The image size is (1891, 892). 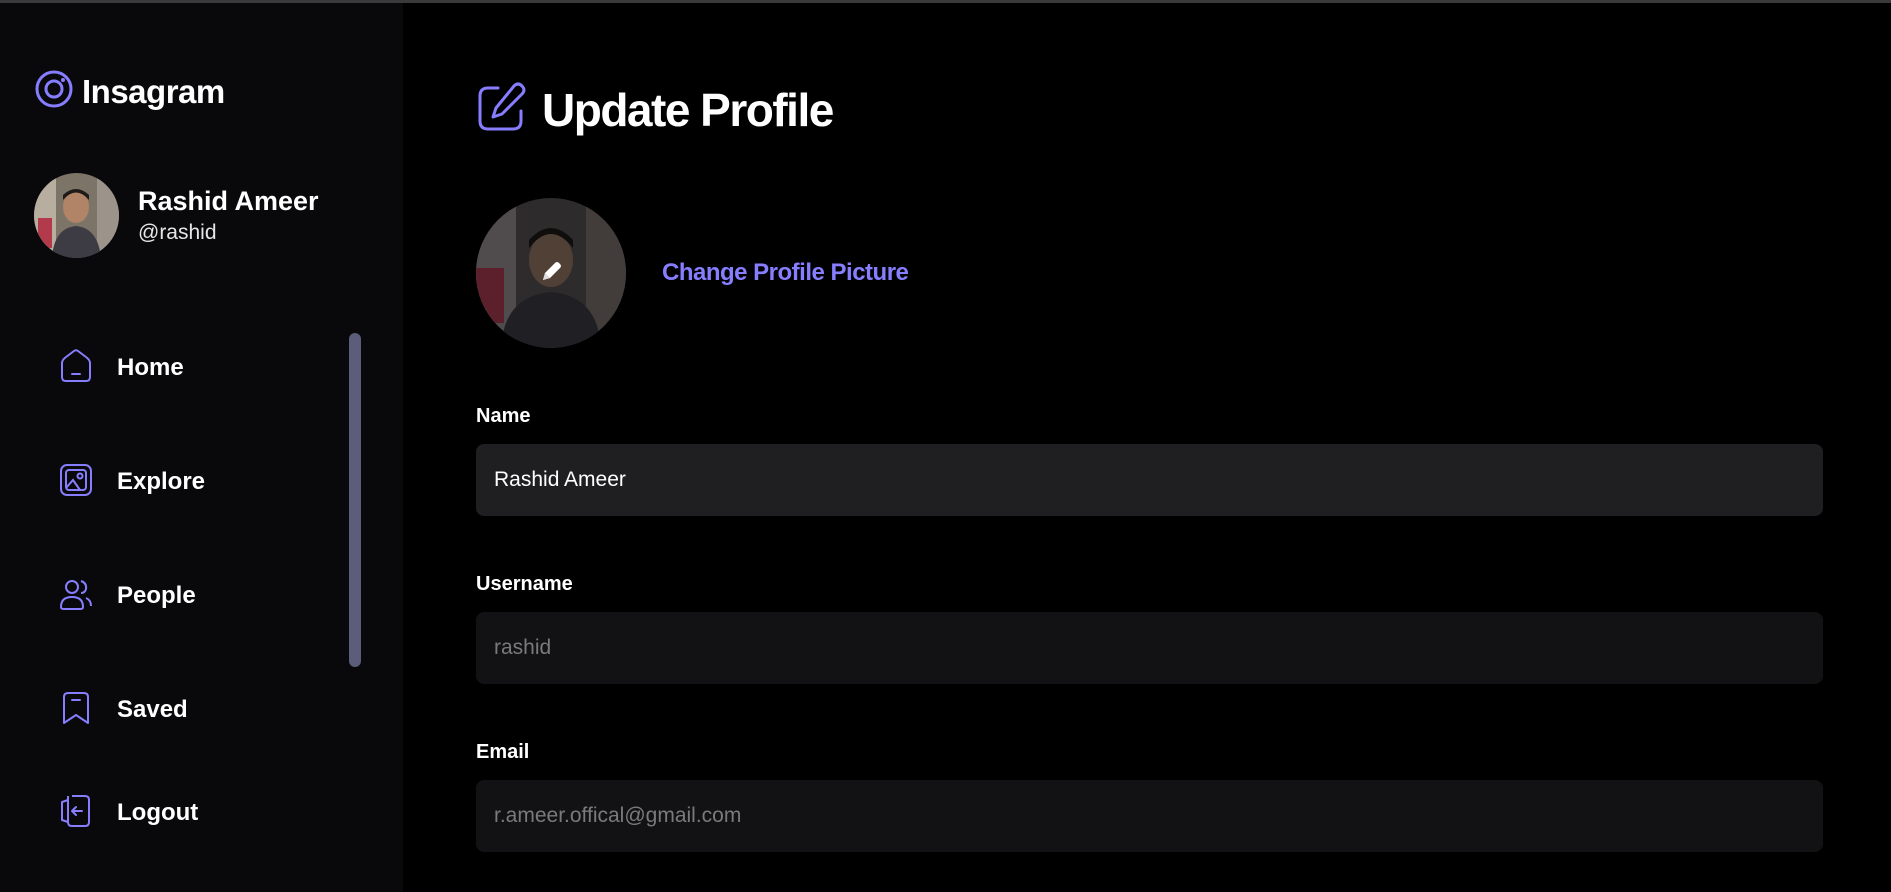 I want to click on sidebar-item-people: People, so click(x=127, y=596).